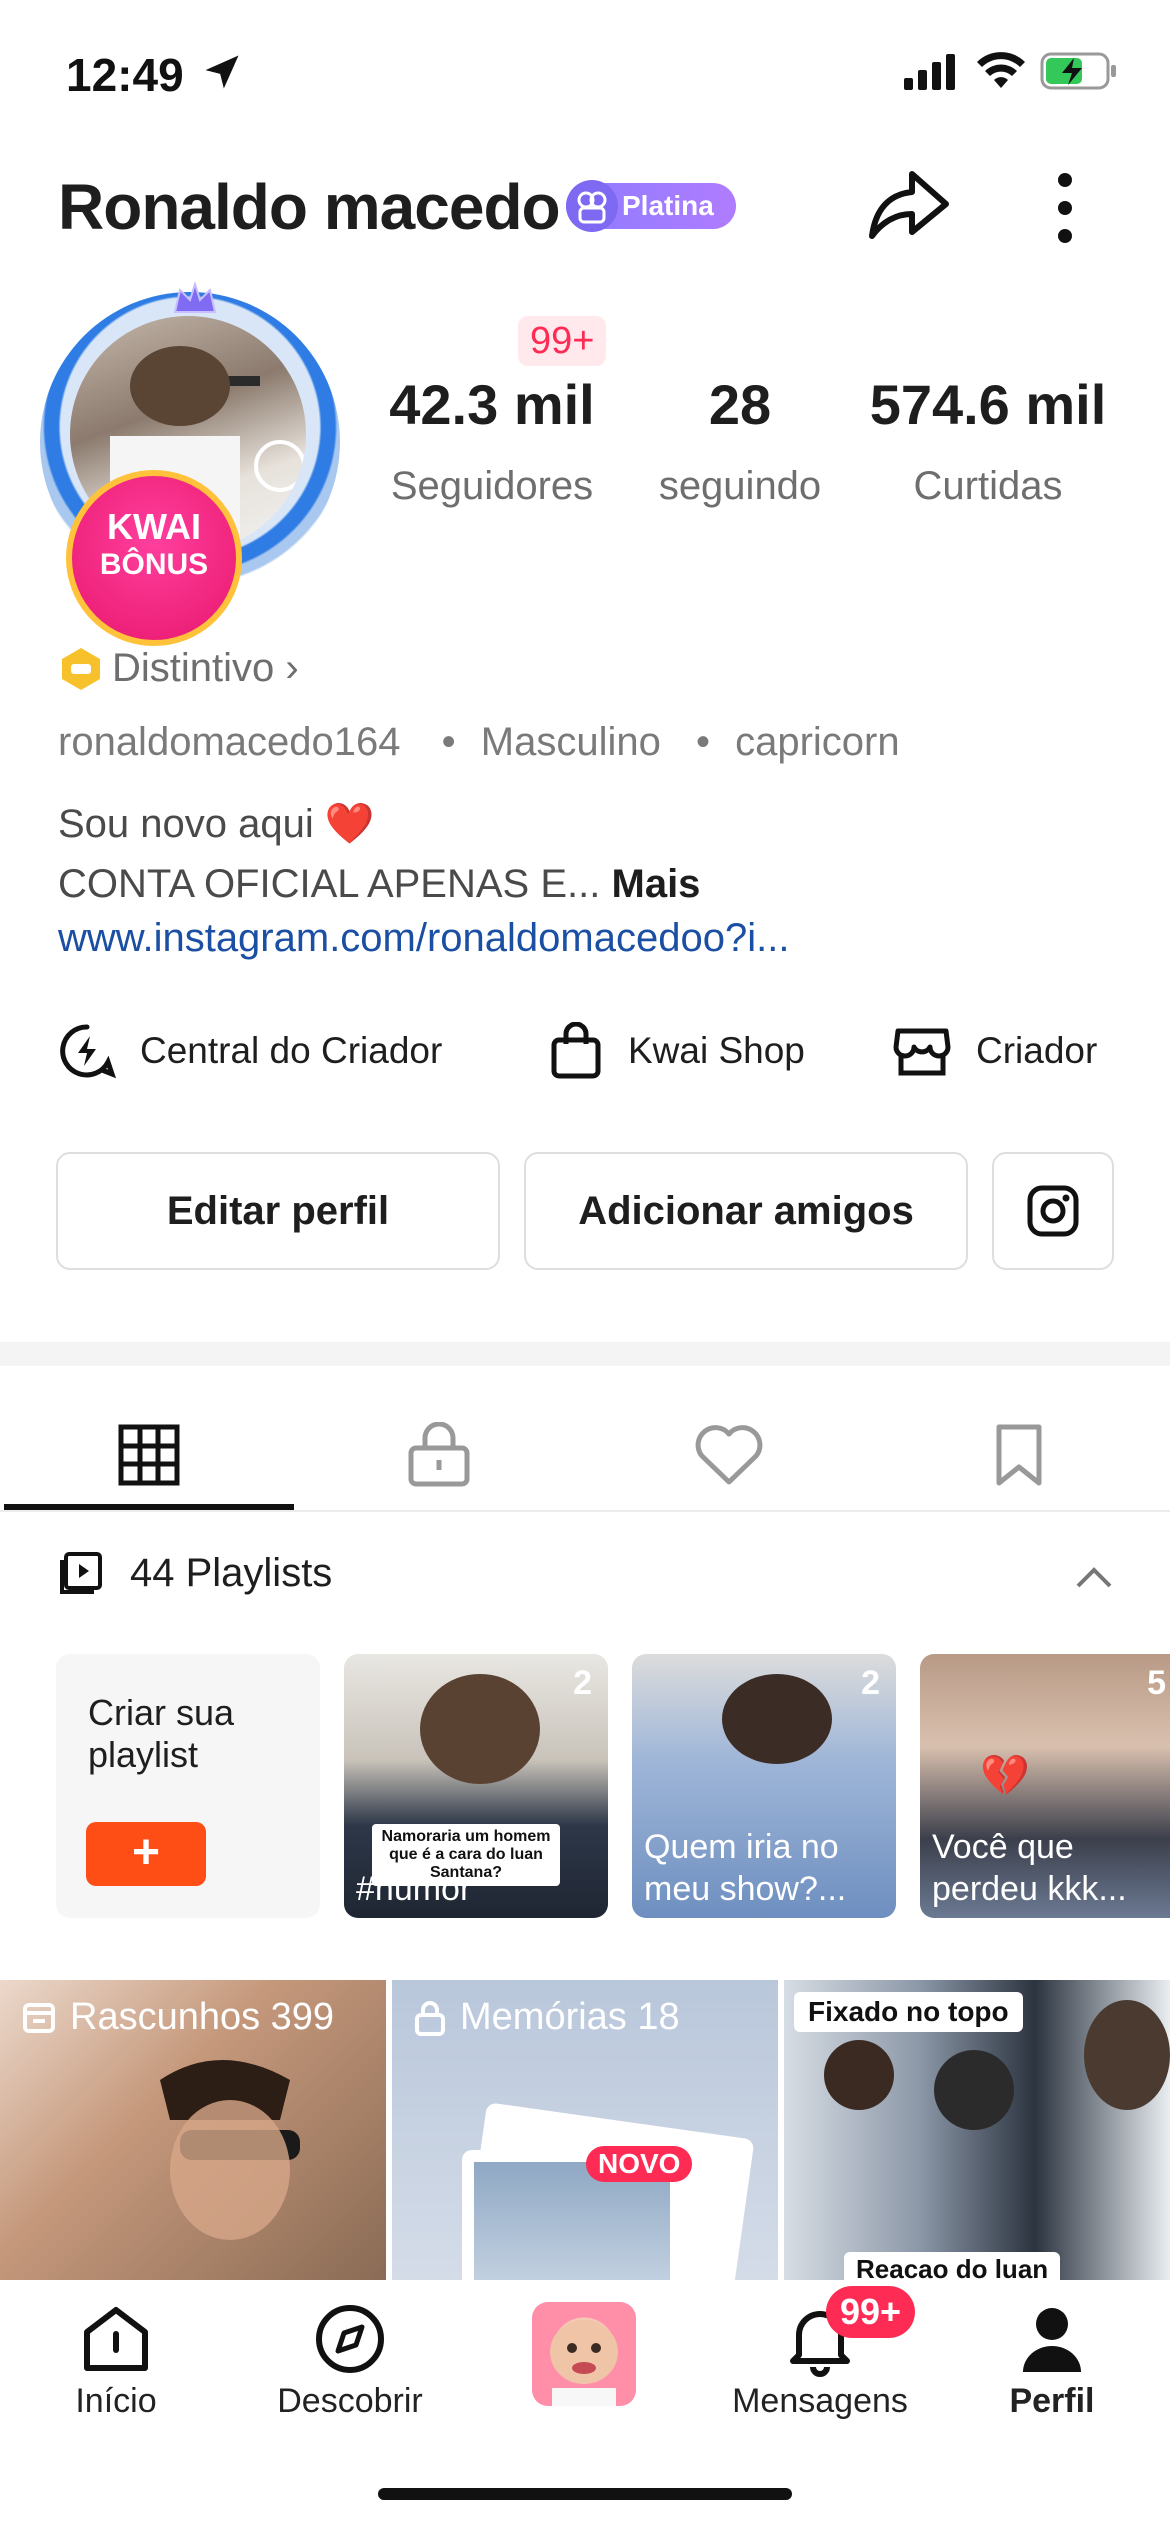 Image resolution: width=1170 pixels, height=2532 pixels. Describe the element at coordinates (639, 2164) in the screenshot. I see `new-badge: NOVO` at that location.